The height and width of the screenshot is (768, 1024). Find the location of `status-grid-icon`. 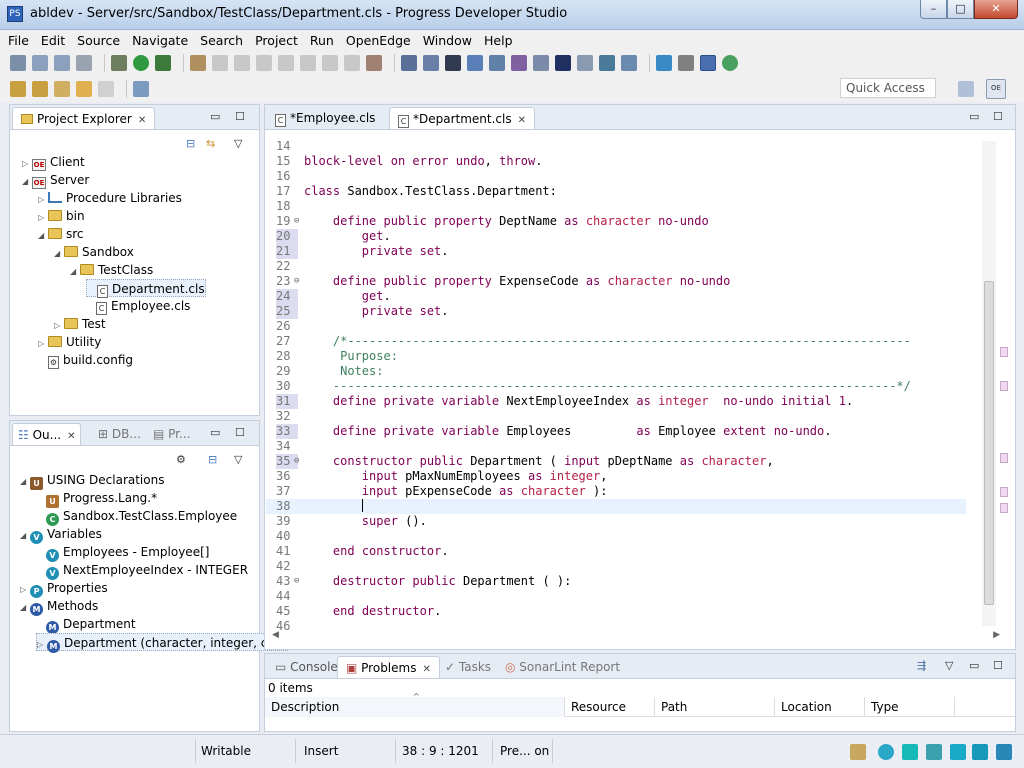

status-grid-icon is located at coordinates (1004, 752).